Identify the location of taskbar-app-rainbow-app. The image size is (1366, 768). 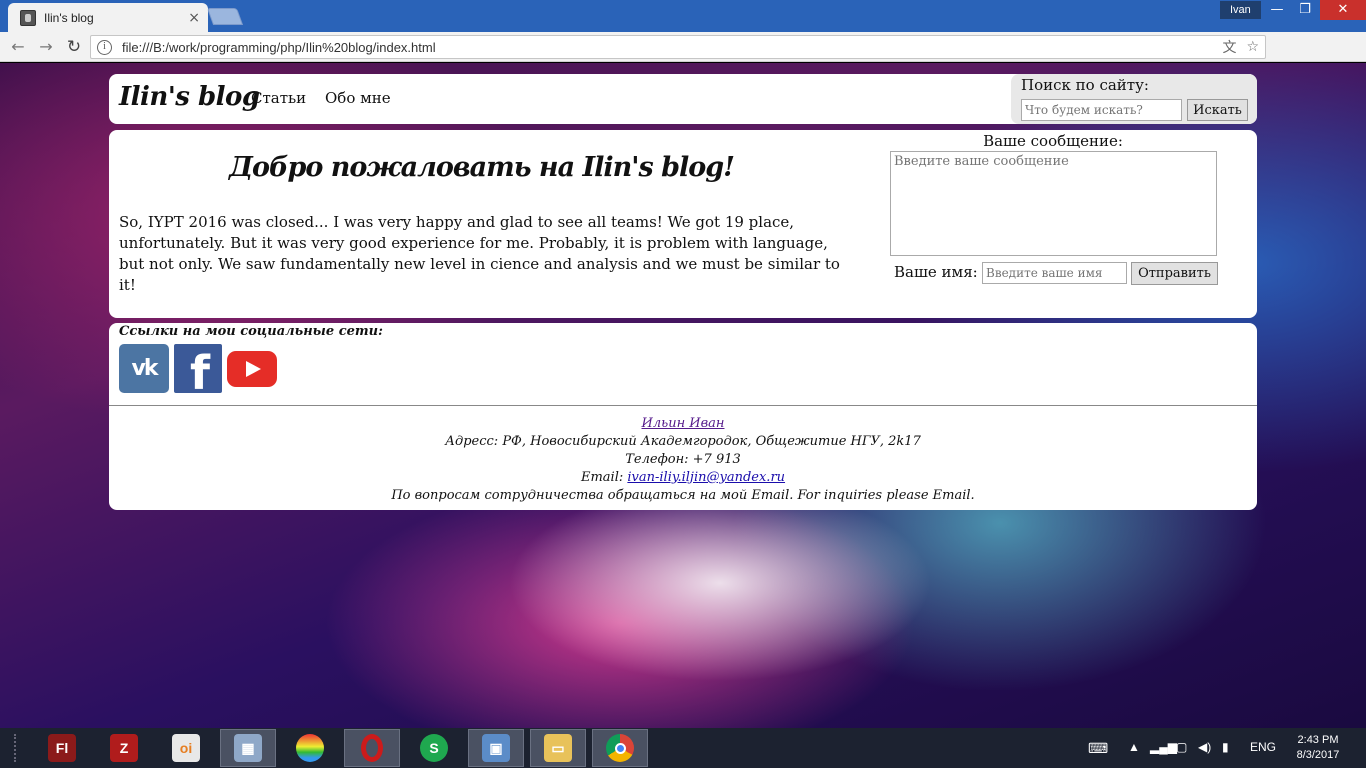
(310, 748).